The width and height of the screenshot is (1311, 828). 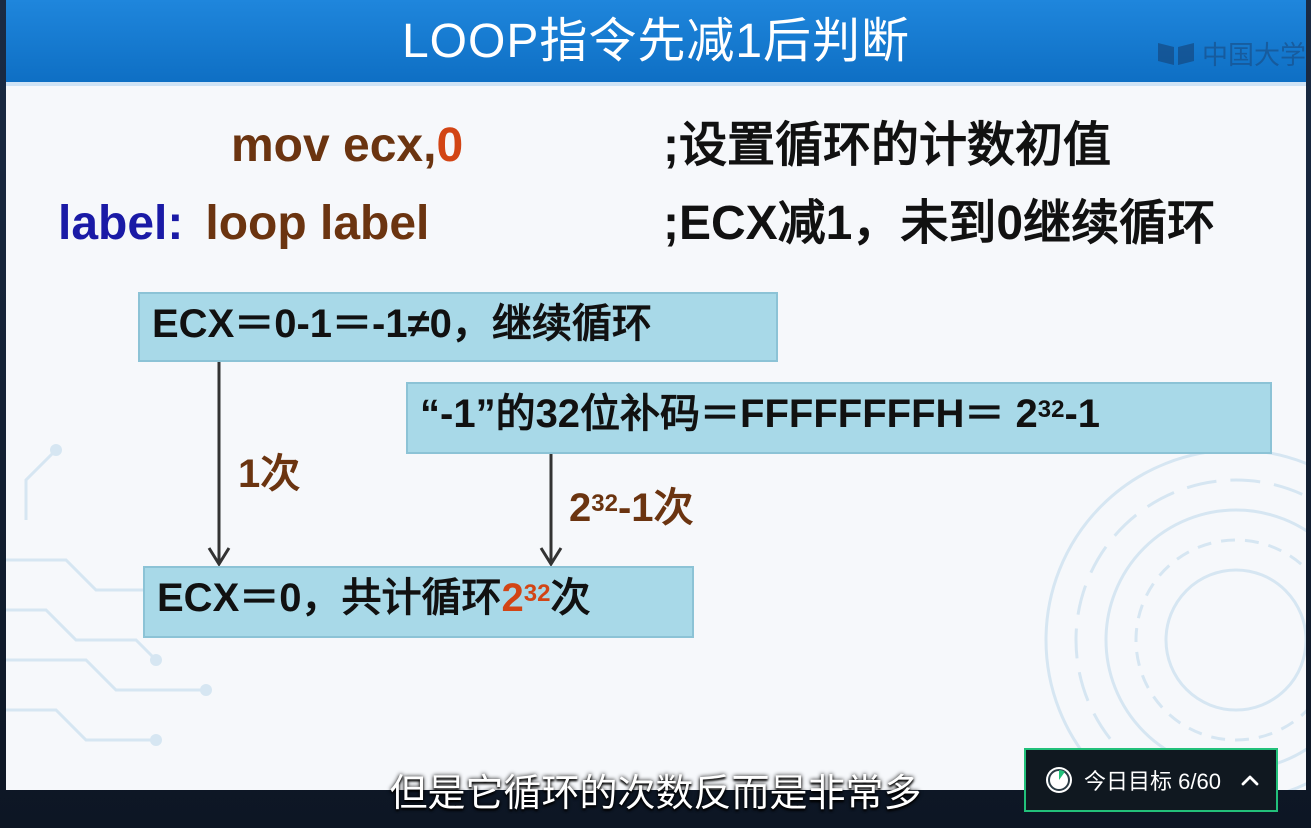 I want to click on label-one-time: 1次, so click(x=269, y=474).